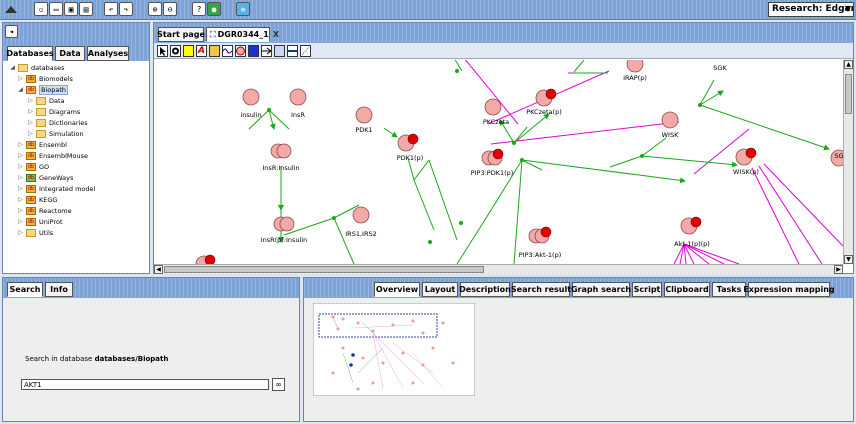 The height and width of the screenshot is (424, 856). Describe the element at coordinates (199, 9) in the screenshot. I see `help-icon: ?` at that location.